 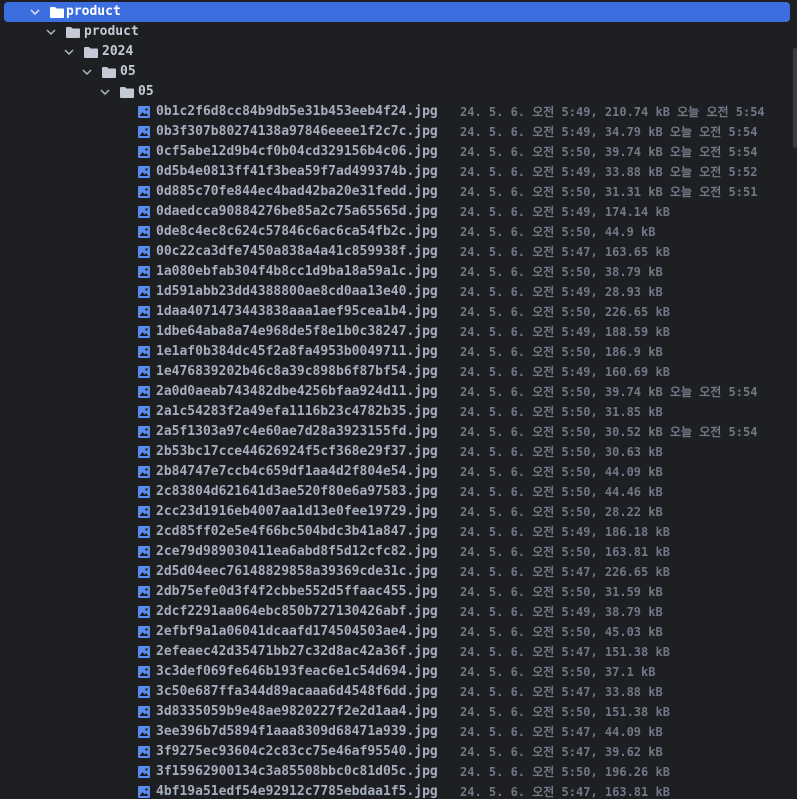 What do you see at coordinates (609, 132) in the screenshot?
I see `file-meta: 24. 5. 6. 오전 5:49, 34.79 kB 오늘 오전 5:54` at bounding box center [609, 132].